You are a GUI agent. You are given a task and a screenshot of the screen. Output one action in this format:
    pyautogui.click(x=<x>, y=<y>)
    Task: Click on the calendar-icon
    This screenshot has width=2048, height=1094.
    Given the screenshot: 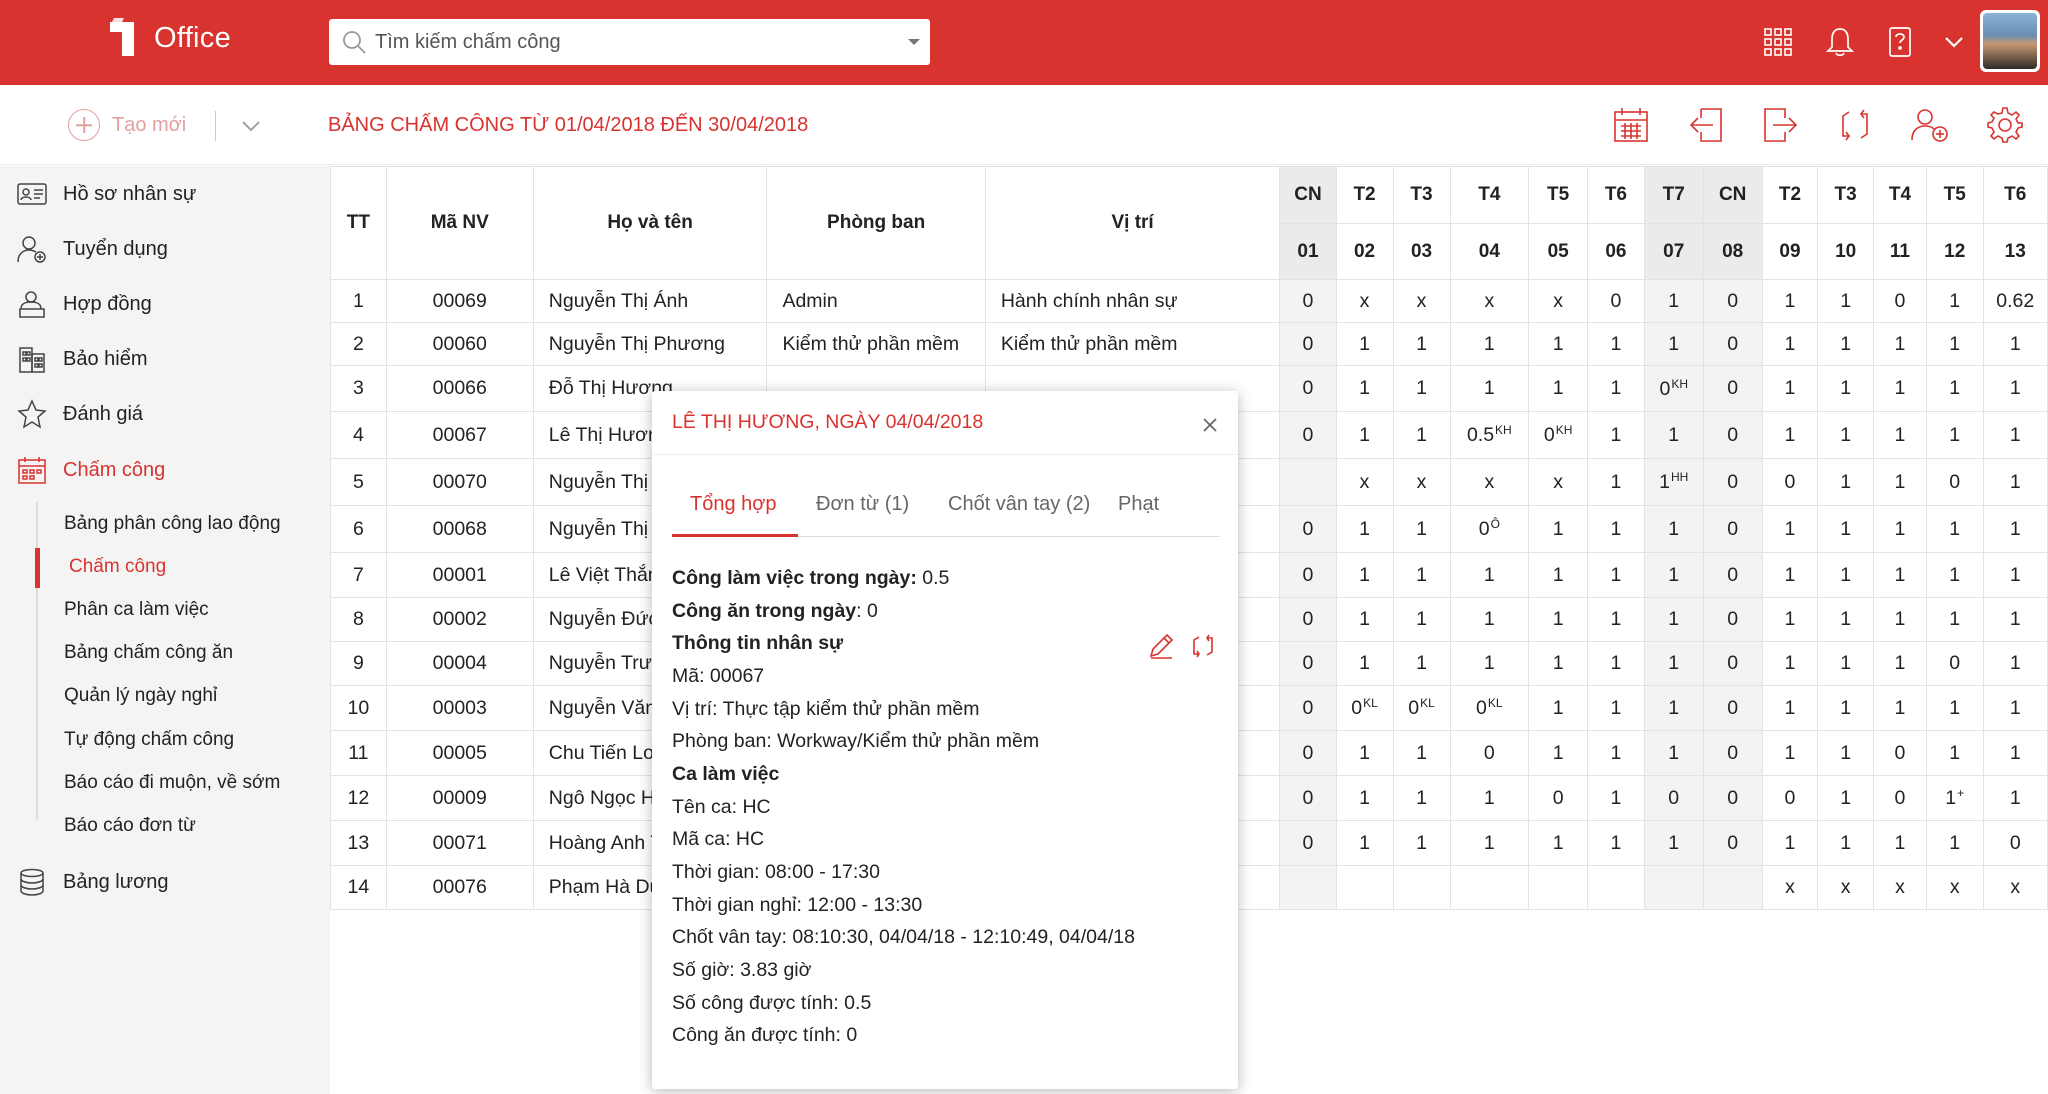 What is the action you would take?
    pyautogui.click(x=1631, y=125)
    